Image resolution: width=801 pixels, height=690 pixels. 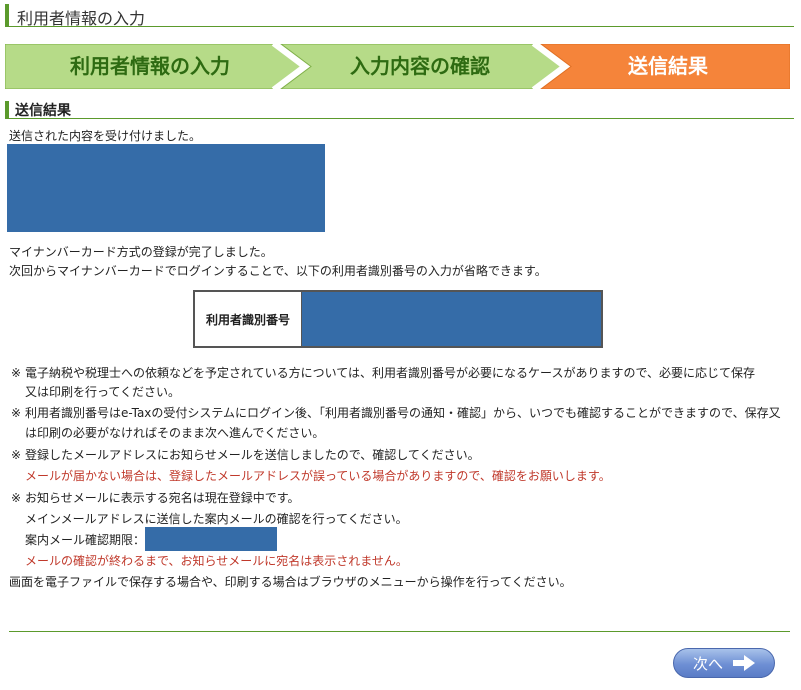 I want to click on section-heading: 送信結果, so click(x=399, y=110).